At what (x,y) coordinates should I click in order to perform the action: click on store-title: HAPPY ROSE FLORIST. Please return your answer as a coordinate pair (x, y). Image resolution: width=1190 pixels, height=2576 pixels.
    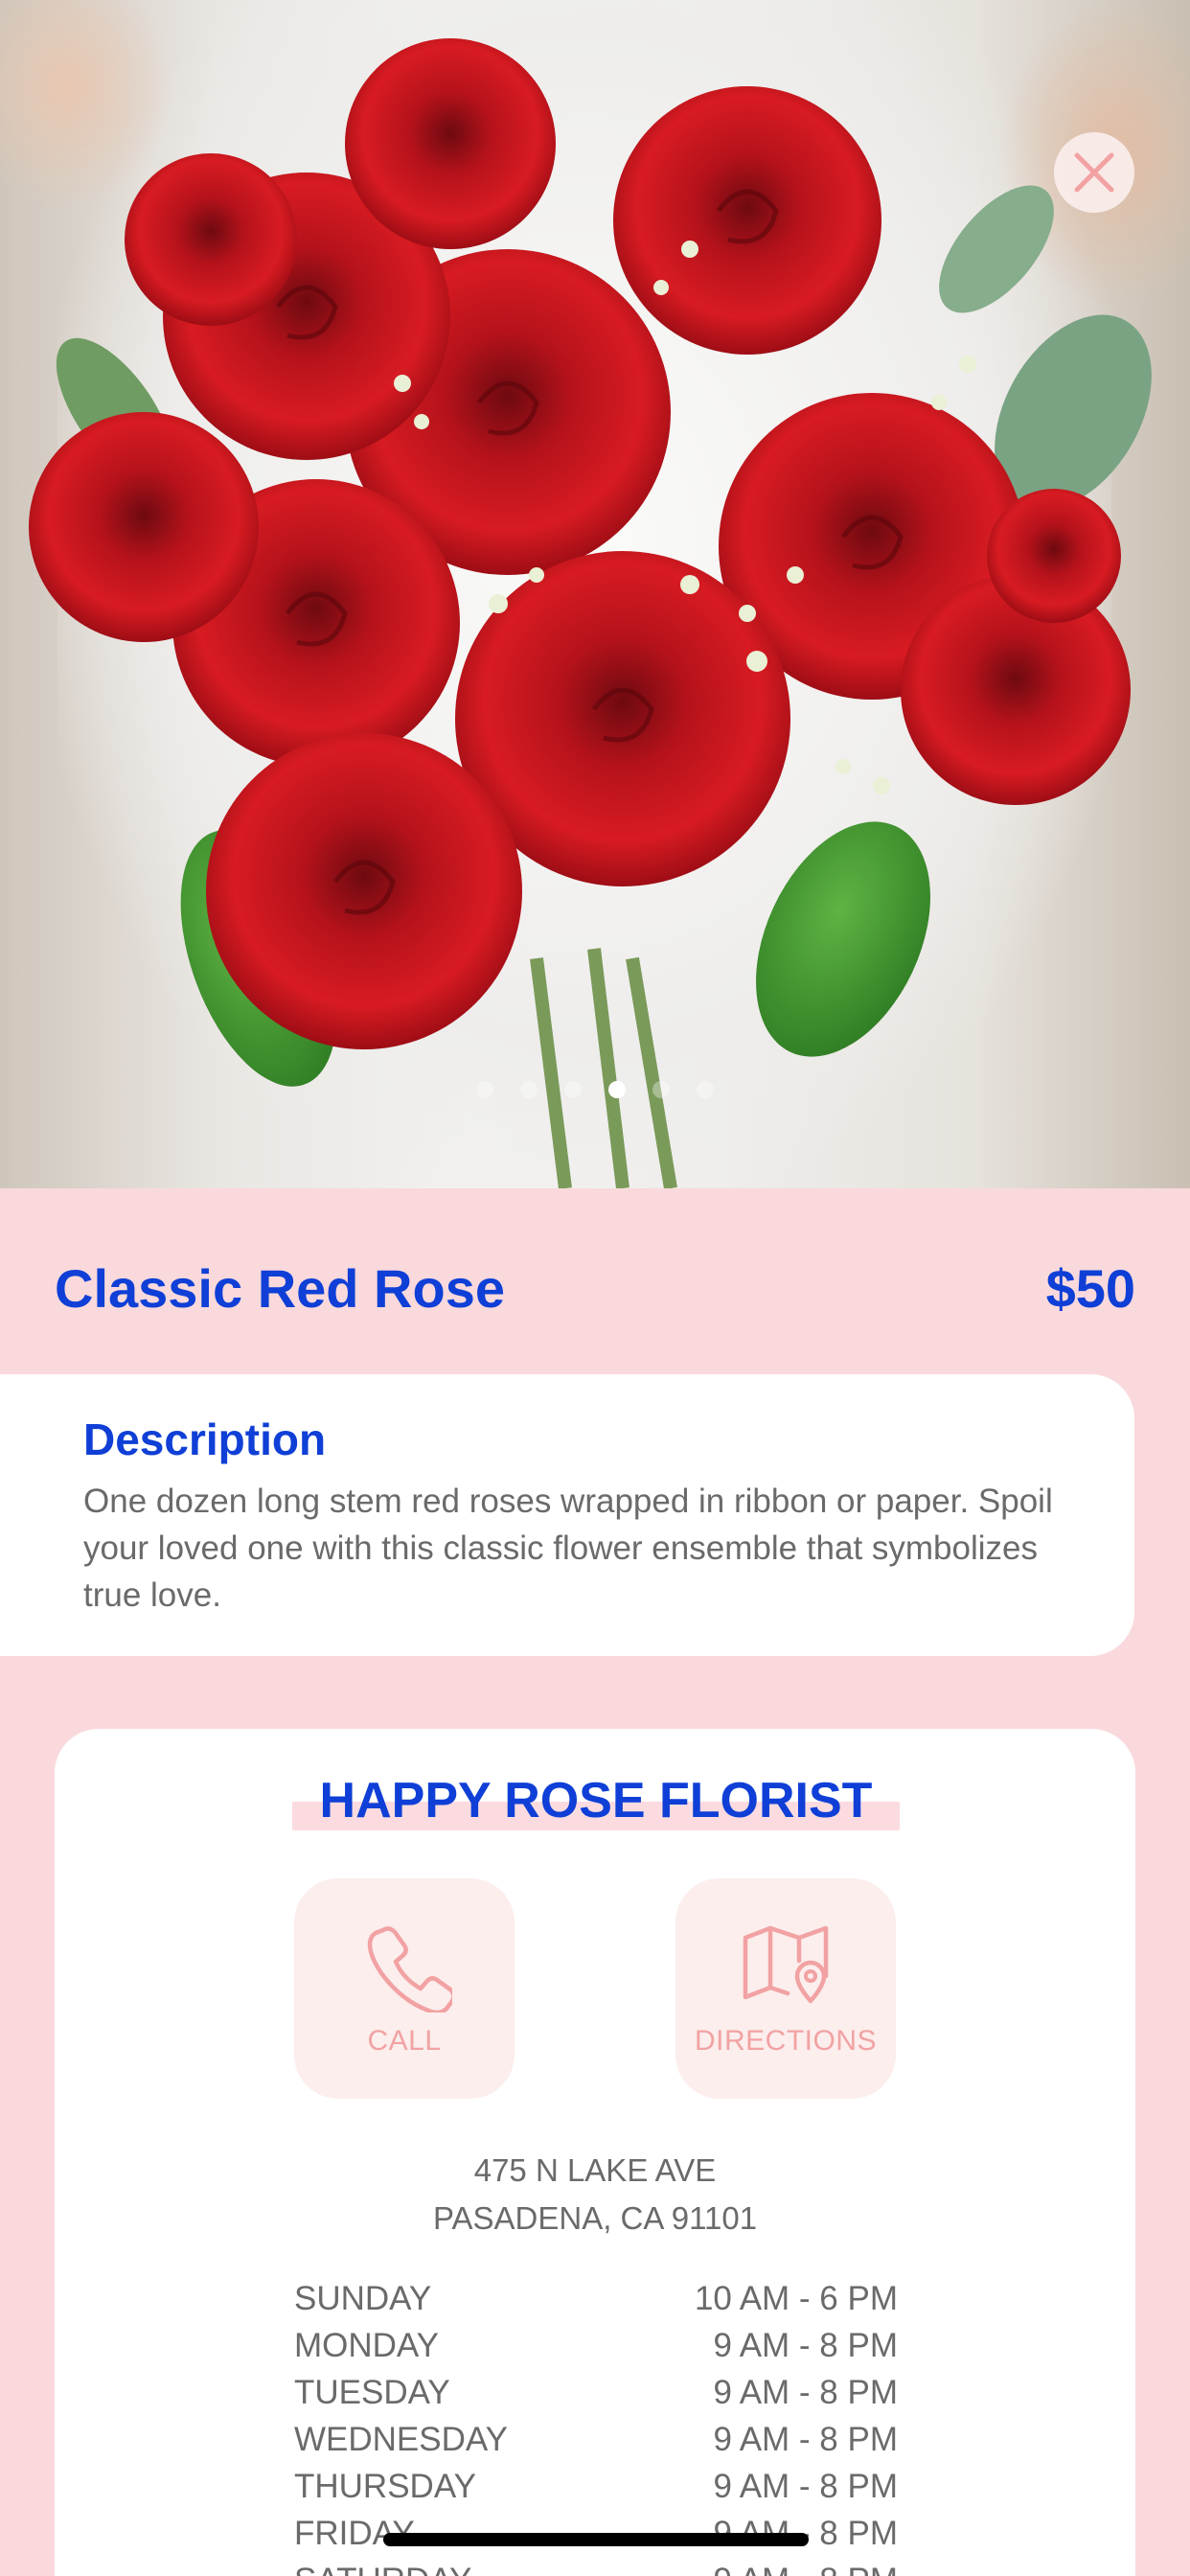
    Looking at the image, I should click on (596, 1800).